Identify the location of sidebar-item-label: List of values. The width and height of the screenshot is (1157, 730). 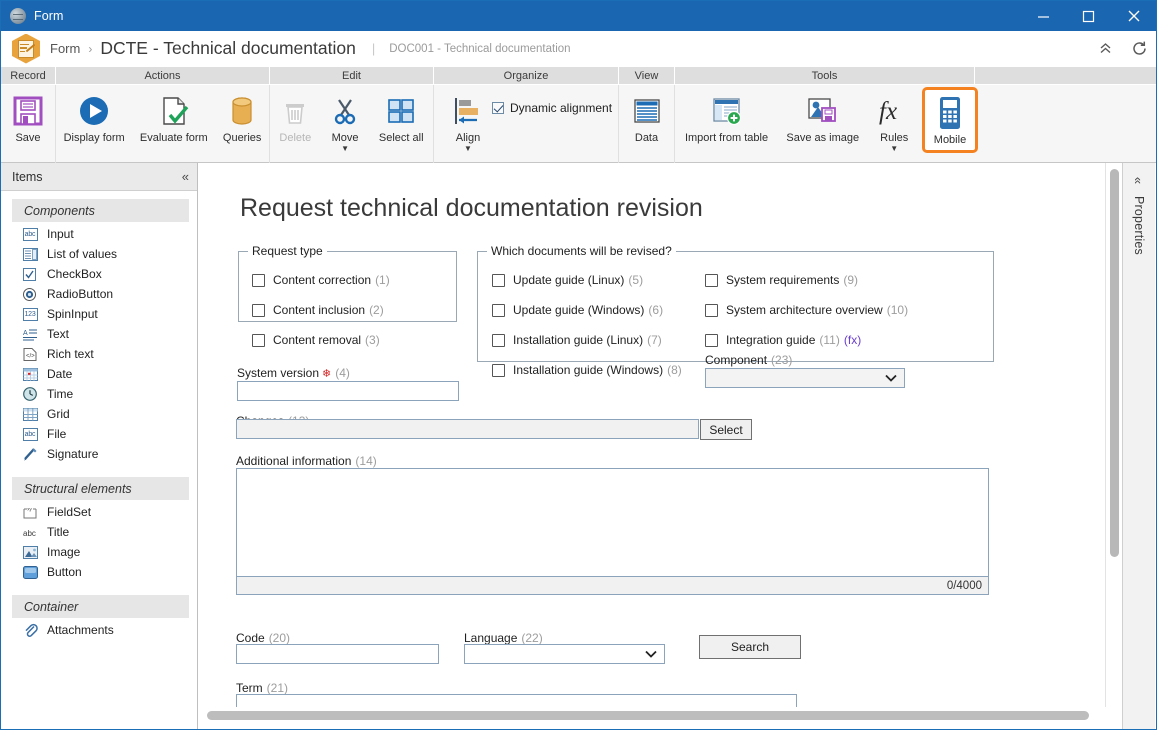
(82, 254).